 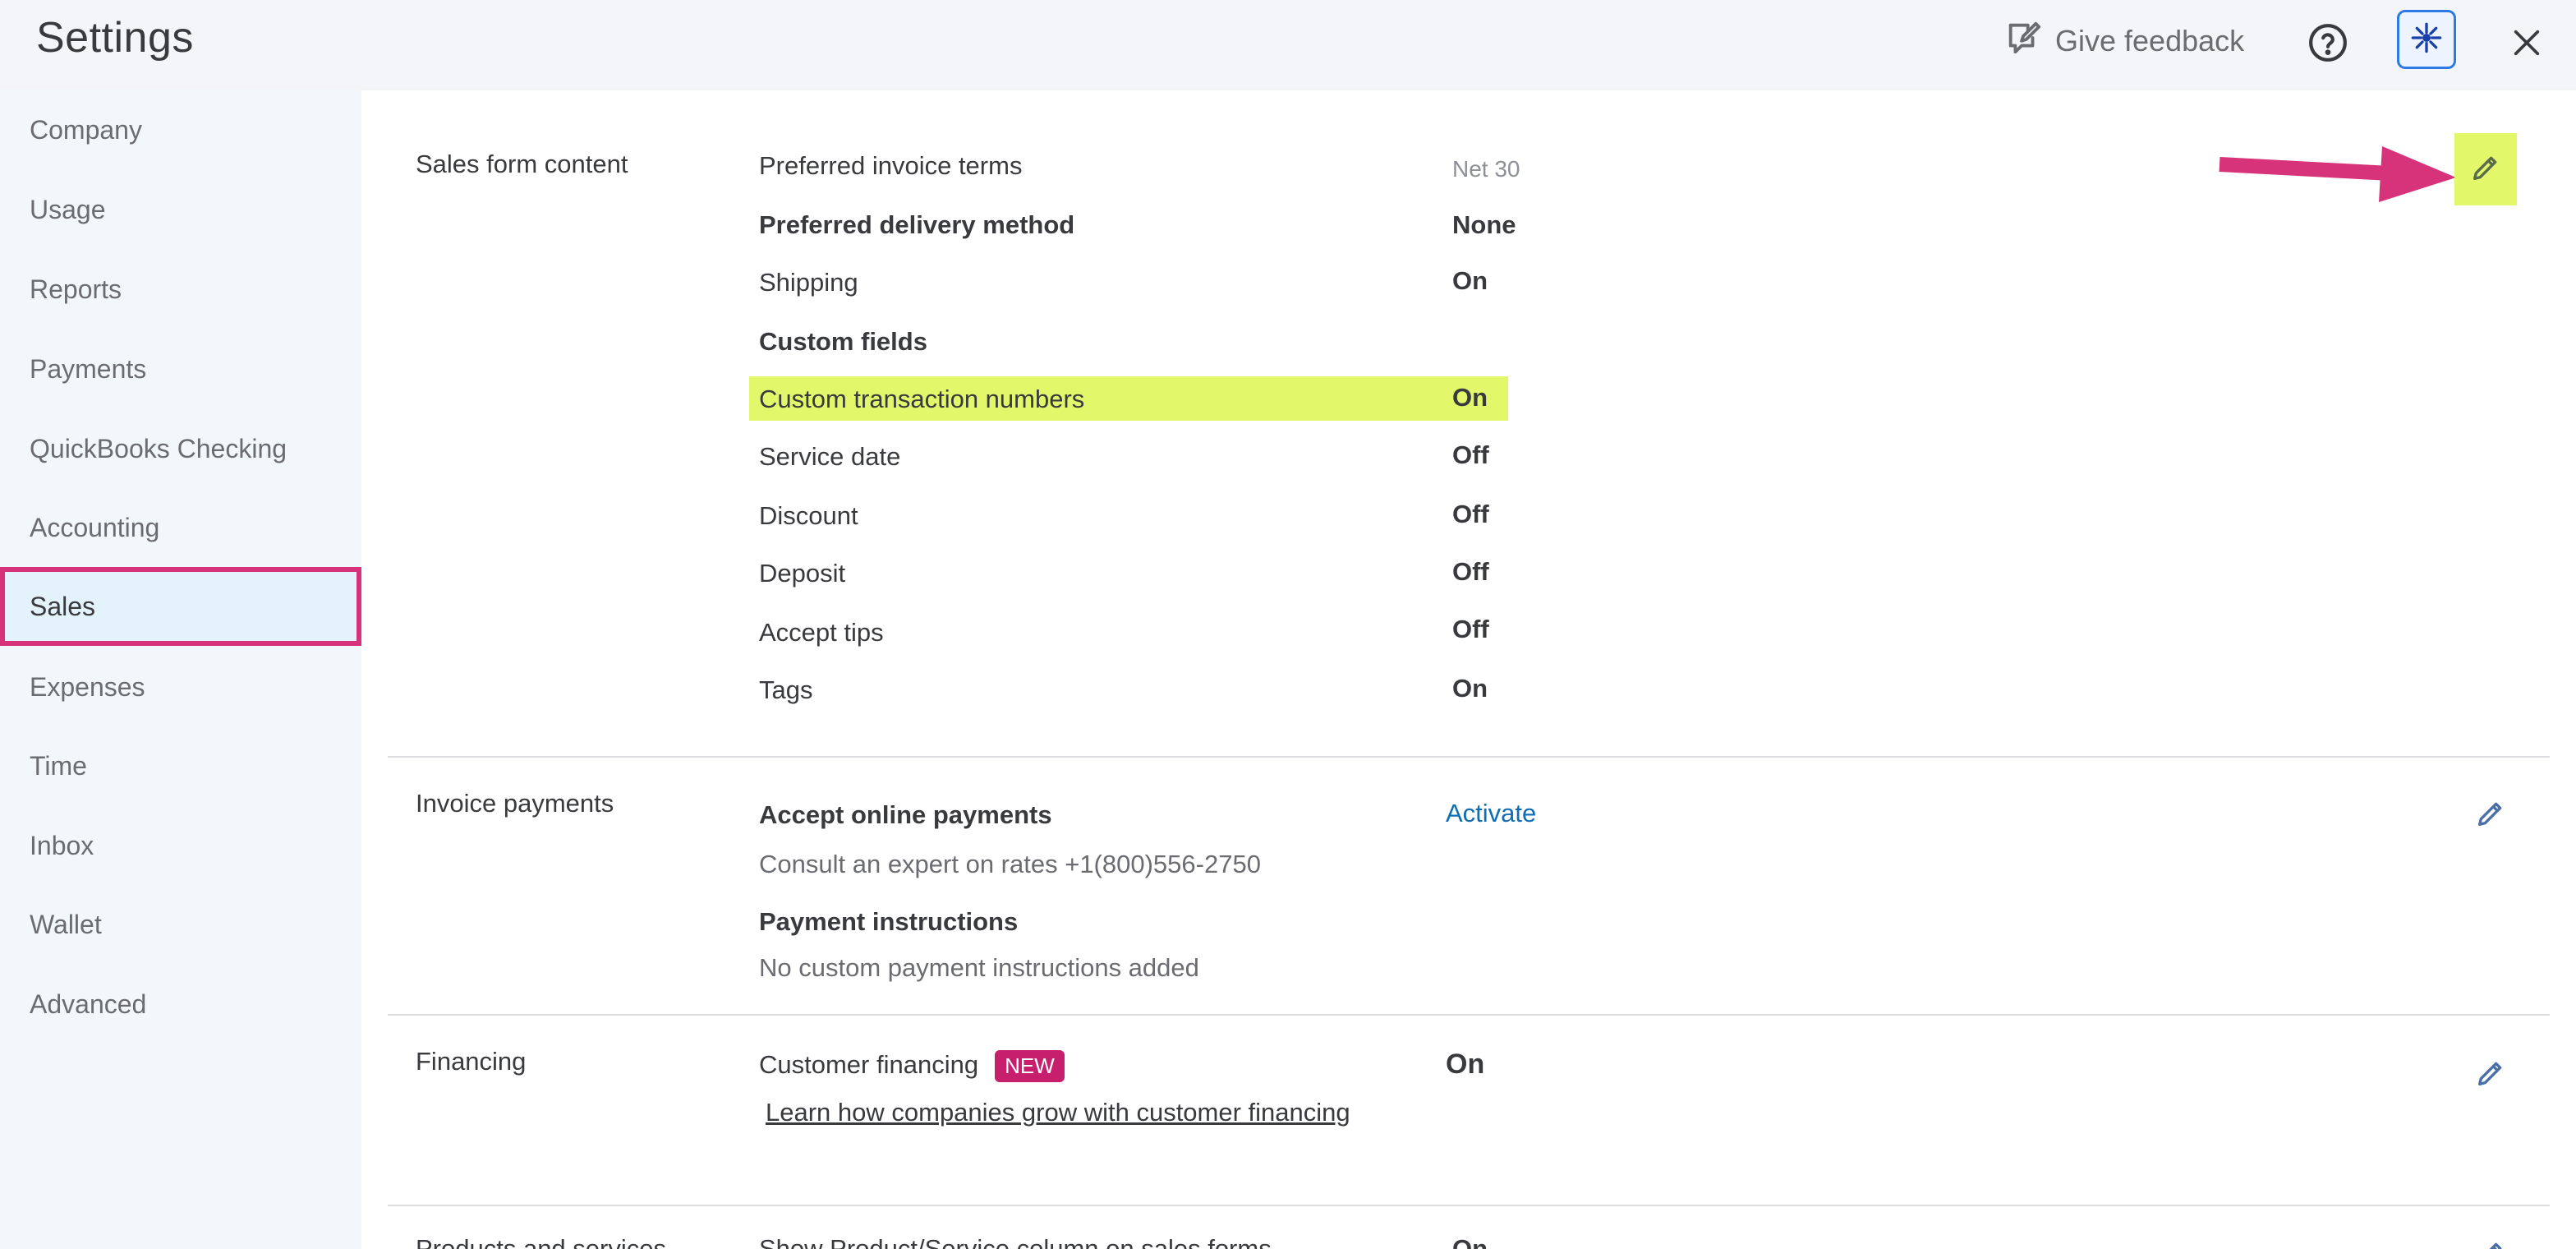 What do you see at coordinates (180, 845) in the screenshot?
I see `sidebar-item-inbox: Inbox` at bounding box center [180, 845].